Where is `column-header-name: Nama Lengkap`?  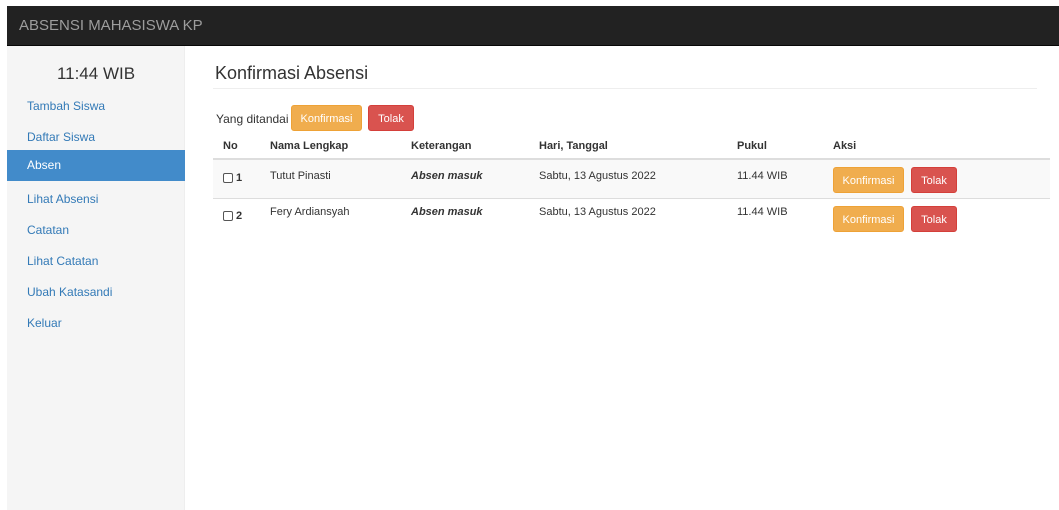
column-header-name: Nama Lengkap is located at coordinates (309, 146).